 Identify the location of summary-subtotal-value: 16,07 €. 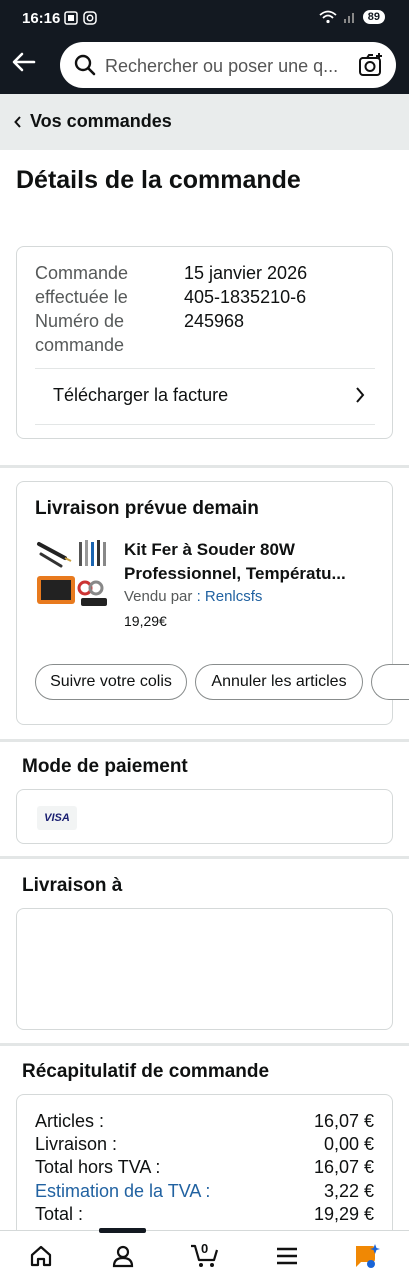
(343, 1167).